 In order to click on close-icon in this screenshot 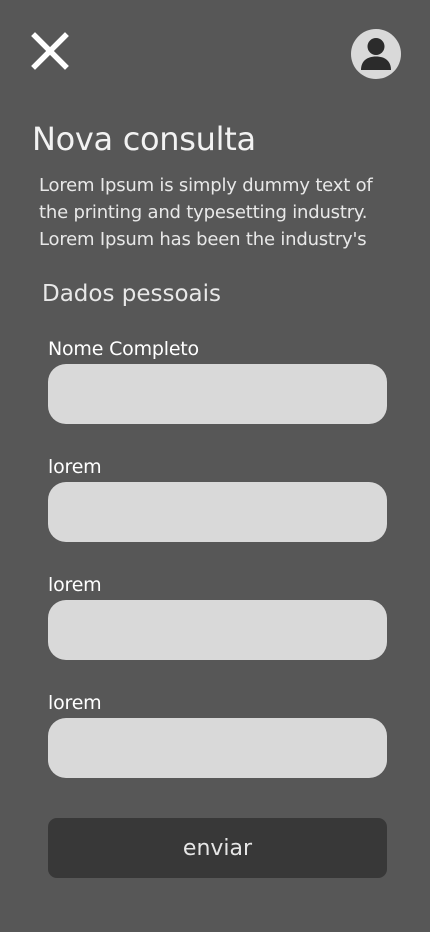, I will do `click(50, 51)`.